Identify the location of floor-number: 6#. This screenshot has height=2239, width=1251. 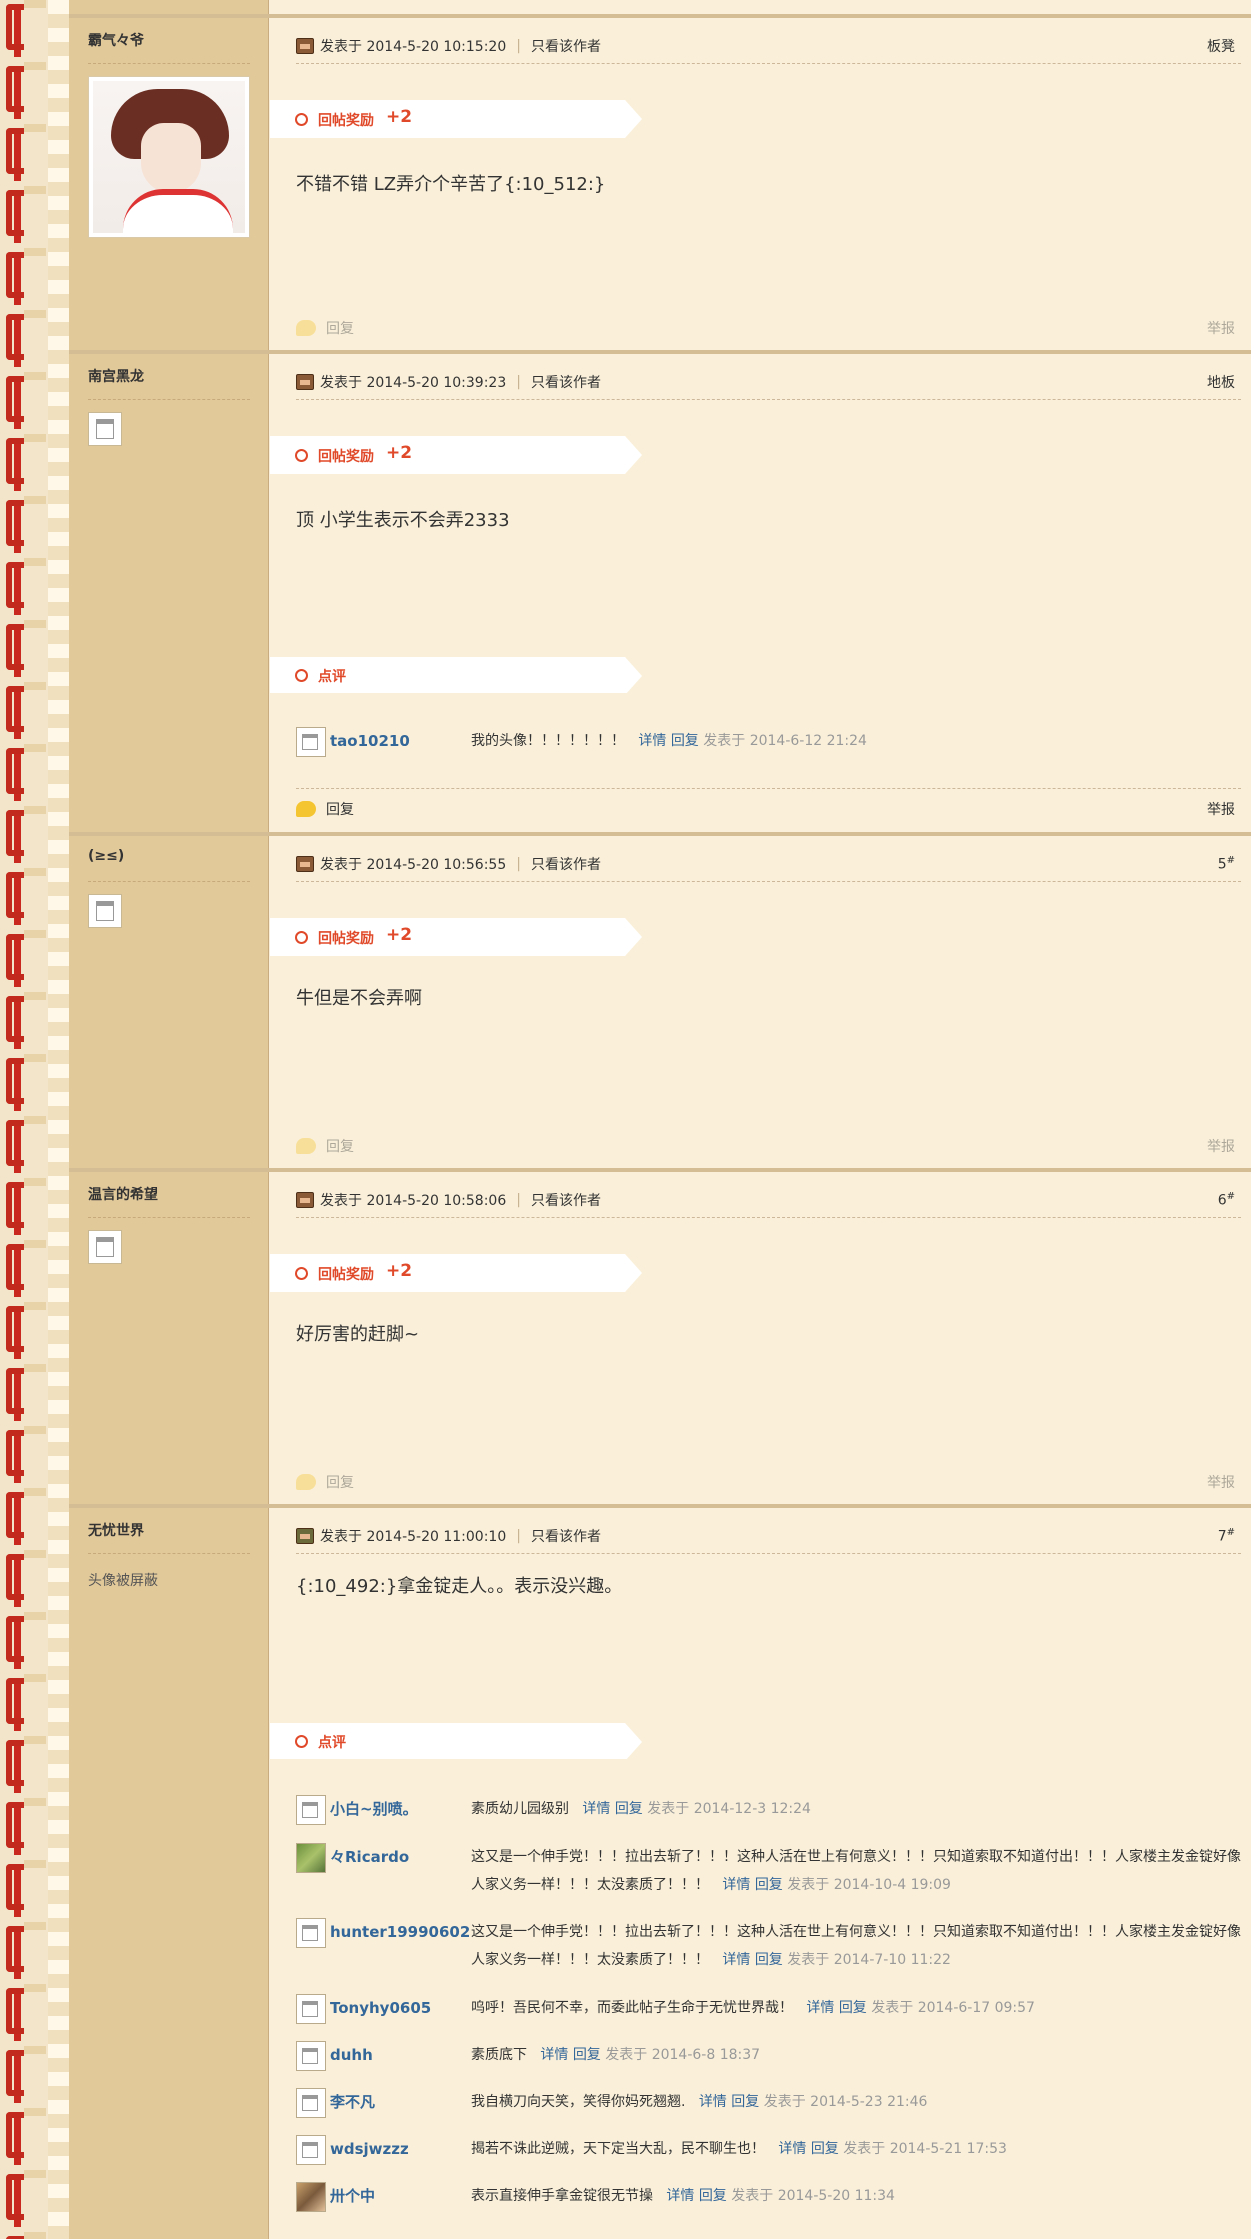
(1226, 1200).